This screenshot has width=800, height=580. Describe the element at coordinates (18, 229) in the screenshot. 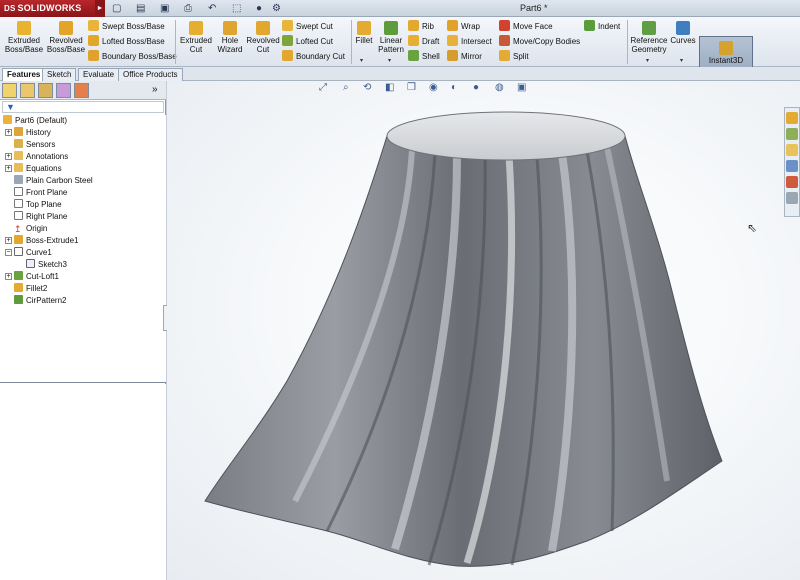

I see `origin-icon: ↥` at that location.